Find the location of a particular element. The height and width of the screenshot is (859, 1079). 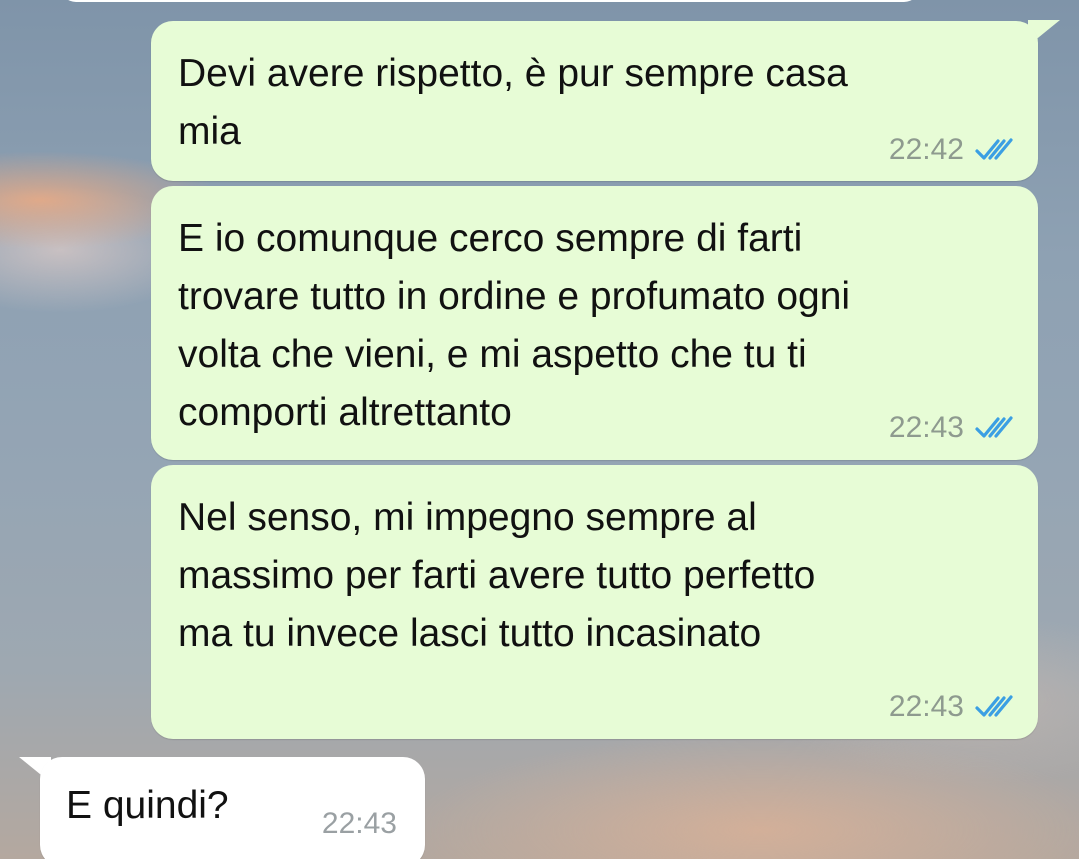

message-text: E quindi? is located at coordinates (147, 805).